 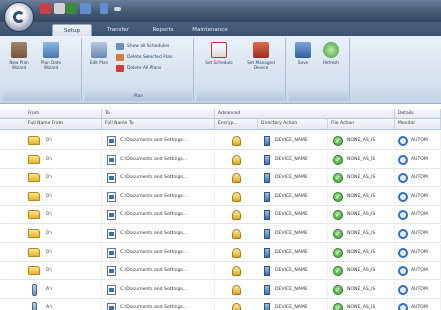 I want to click on calendar-wizard-icon, so click(x=51, y=50).